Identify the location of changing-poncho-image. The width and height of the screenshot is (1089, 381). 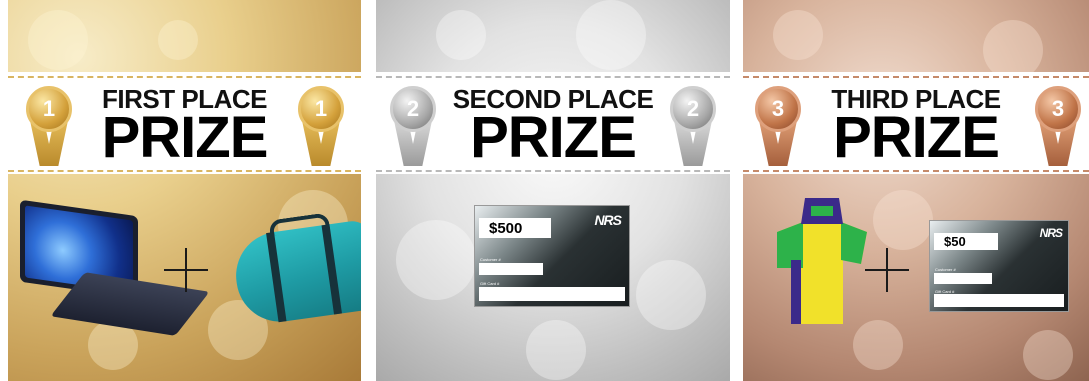
(822, 261).